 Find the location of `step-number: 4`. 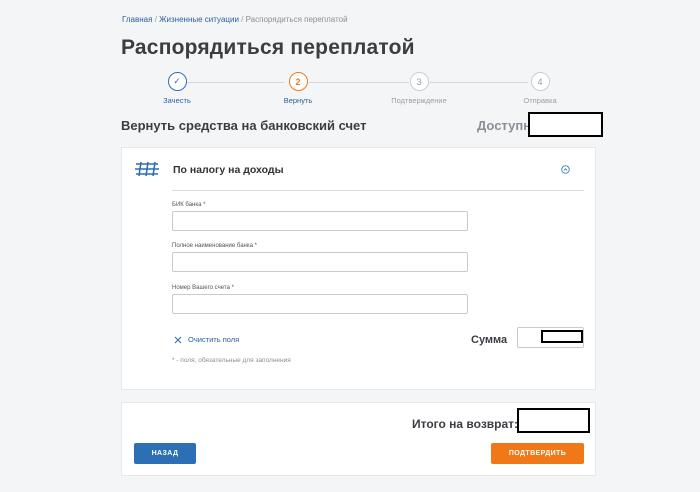

step-number: 4 is located at coordinates (540, 81).